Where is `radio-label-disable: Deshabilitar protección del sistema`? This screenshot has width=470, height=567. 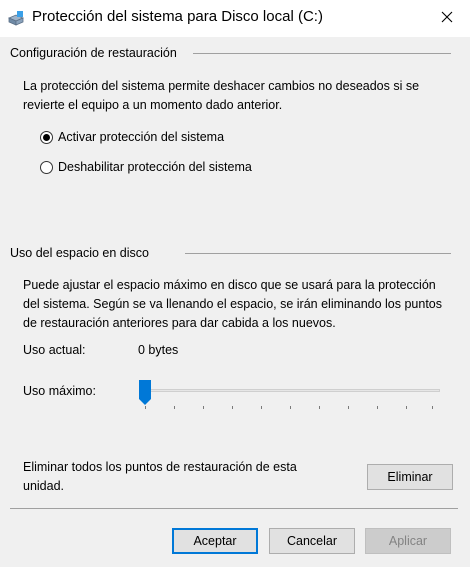 radio-label-disable: Deshabilitar protección del sistema is located at coordinates (155, 167).